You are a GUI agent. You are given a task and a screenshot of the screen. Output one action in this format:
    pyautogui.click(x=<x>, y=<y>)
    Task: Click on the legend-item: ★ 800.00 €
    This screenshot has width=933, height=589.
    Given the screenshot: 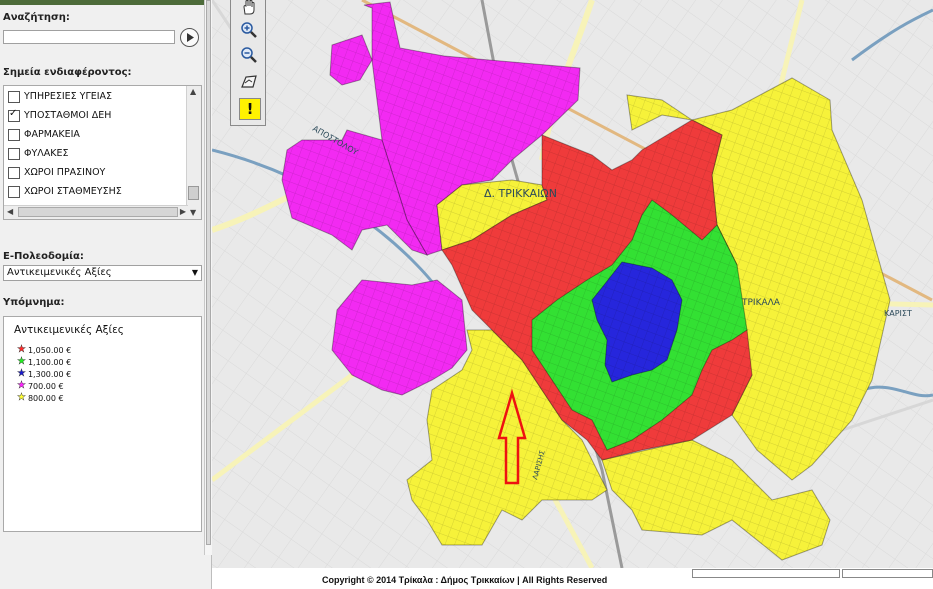 What is the action you would take?
    pyautogui.click(x=40, y=397)
    